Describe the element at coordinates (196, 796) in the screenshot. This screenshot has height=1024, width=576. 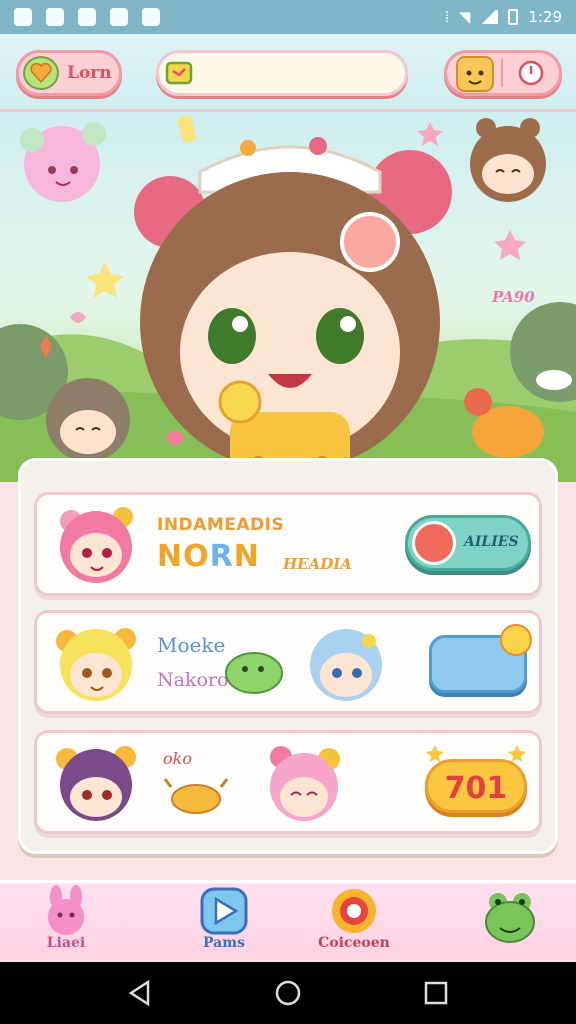
I see `crab-icon` at that location.